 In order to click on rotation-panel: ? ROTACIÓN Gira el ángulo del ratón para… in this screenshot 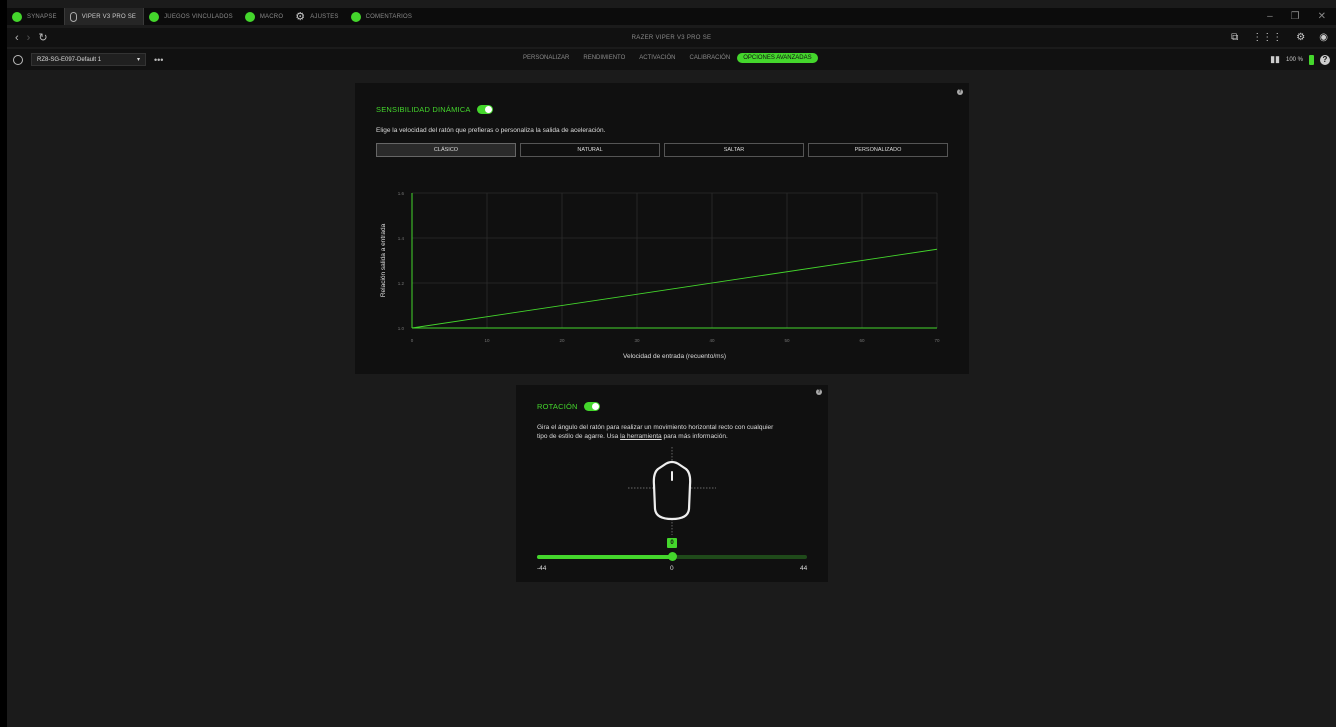, I will do `click(672, 483)`.